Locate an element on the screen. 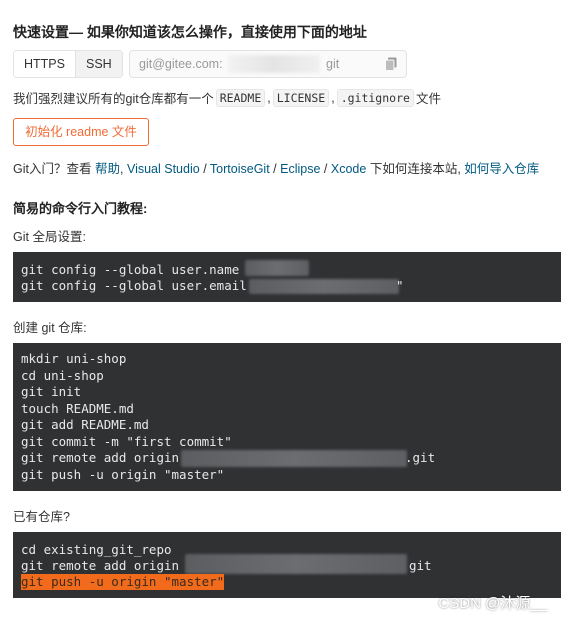 The height and width of the screenshot is (619, 561). page-title: 快速设置— 如果你知道该怎么操作，直接使用下面的地址 is located at coordinates (190, 32).